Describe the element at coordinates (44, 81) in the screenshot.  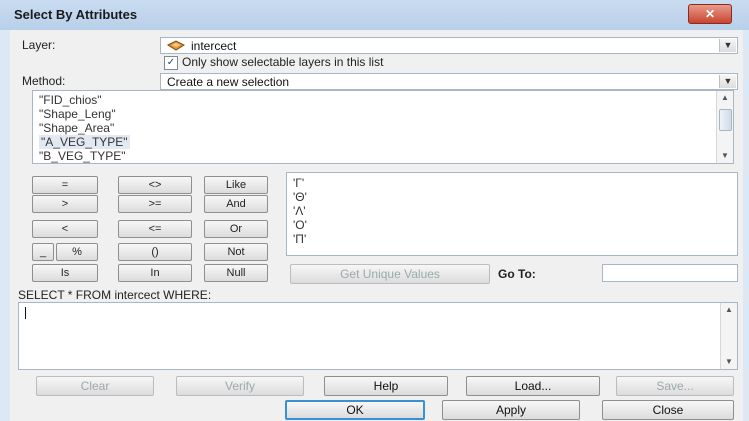
I see `method-label: Method:` at that location.